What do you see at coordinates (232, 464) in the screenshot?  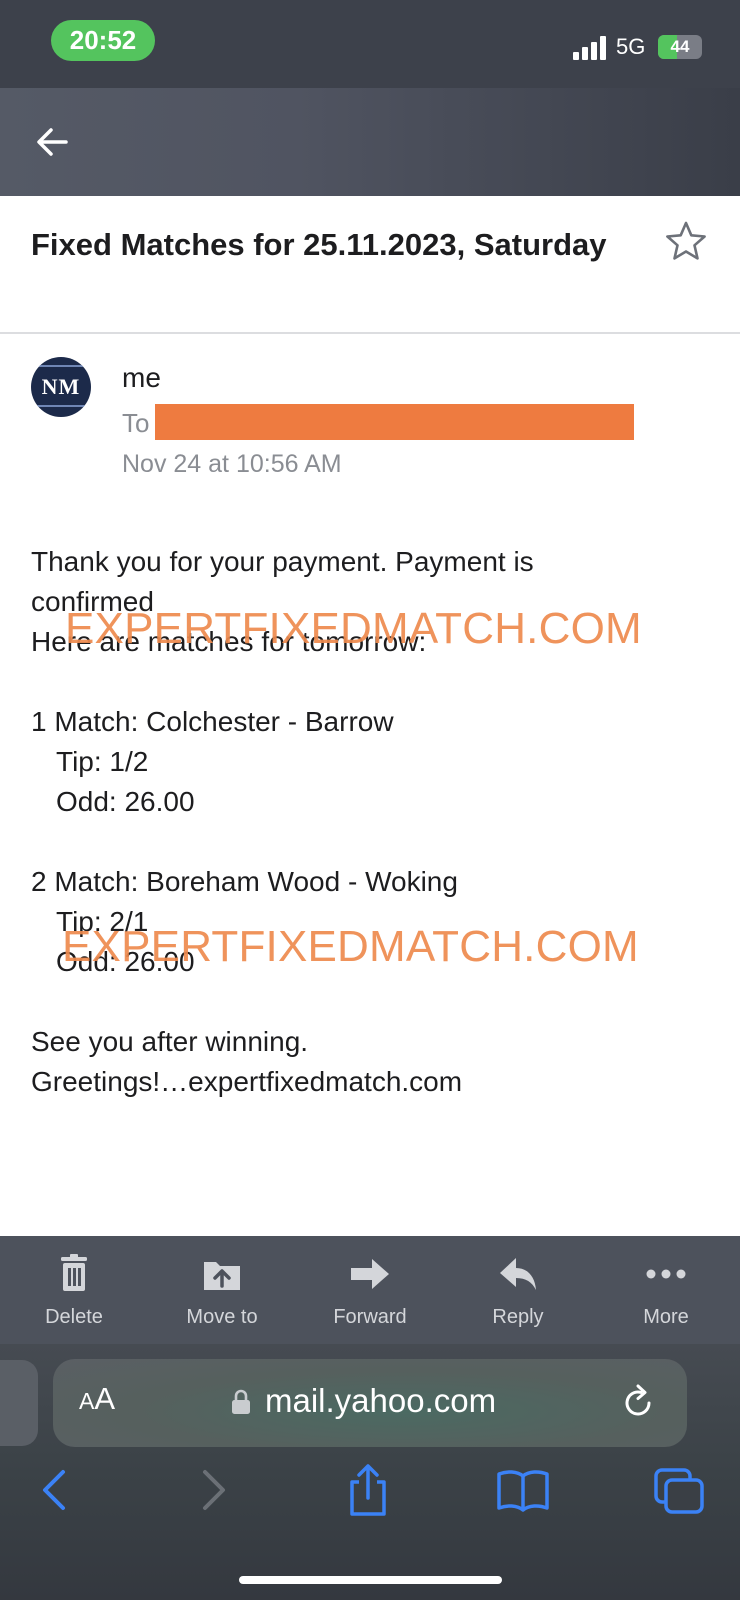 I see `email-date: Nov 24 at 10:56 AM` at bounding box center [232, 464].